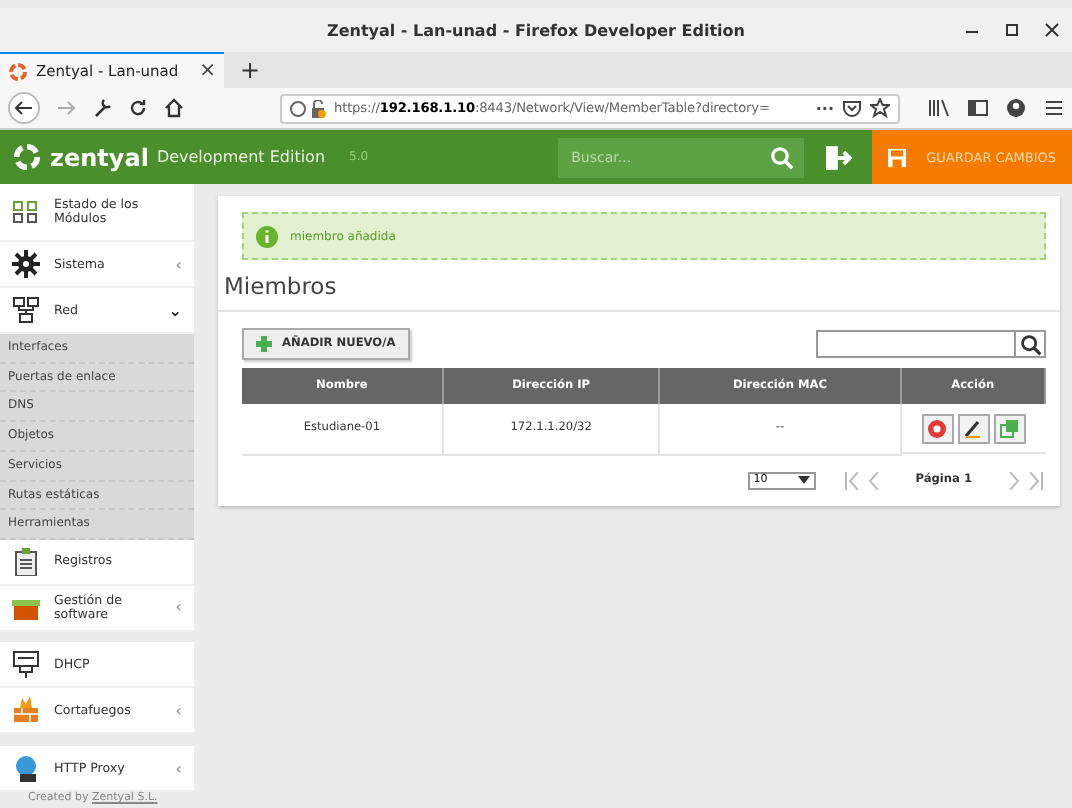 Image resolution: width=1072 pixels, height=808 pixels. I want to click on reload-icon, so click(138, 108).